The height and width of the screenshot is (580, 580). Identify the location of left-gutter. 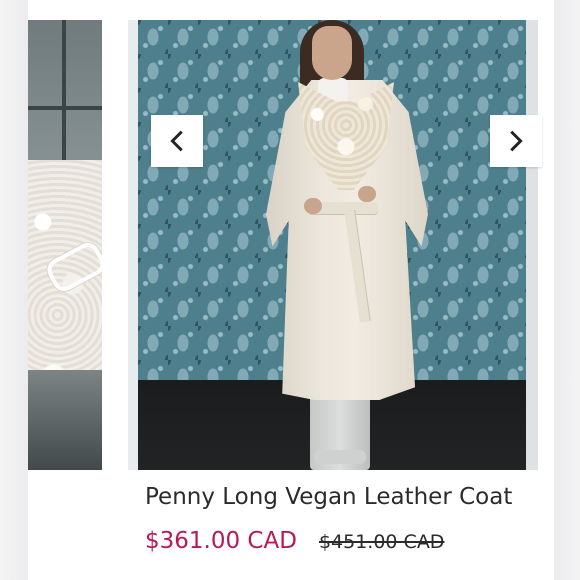
(14, 290).